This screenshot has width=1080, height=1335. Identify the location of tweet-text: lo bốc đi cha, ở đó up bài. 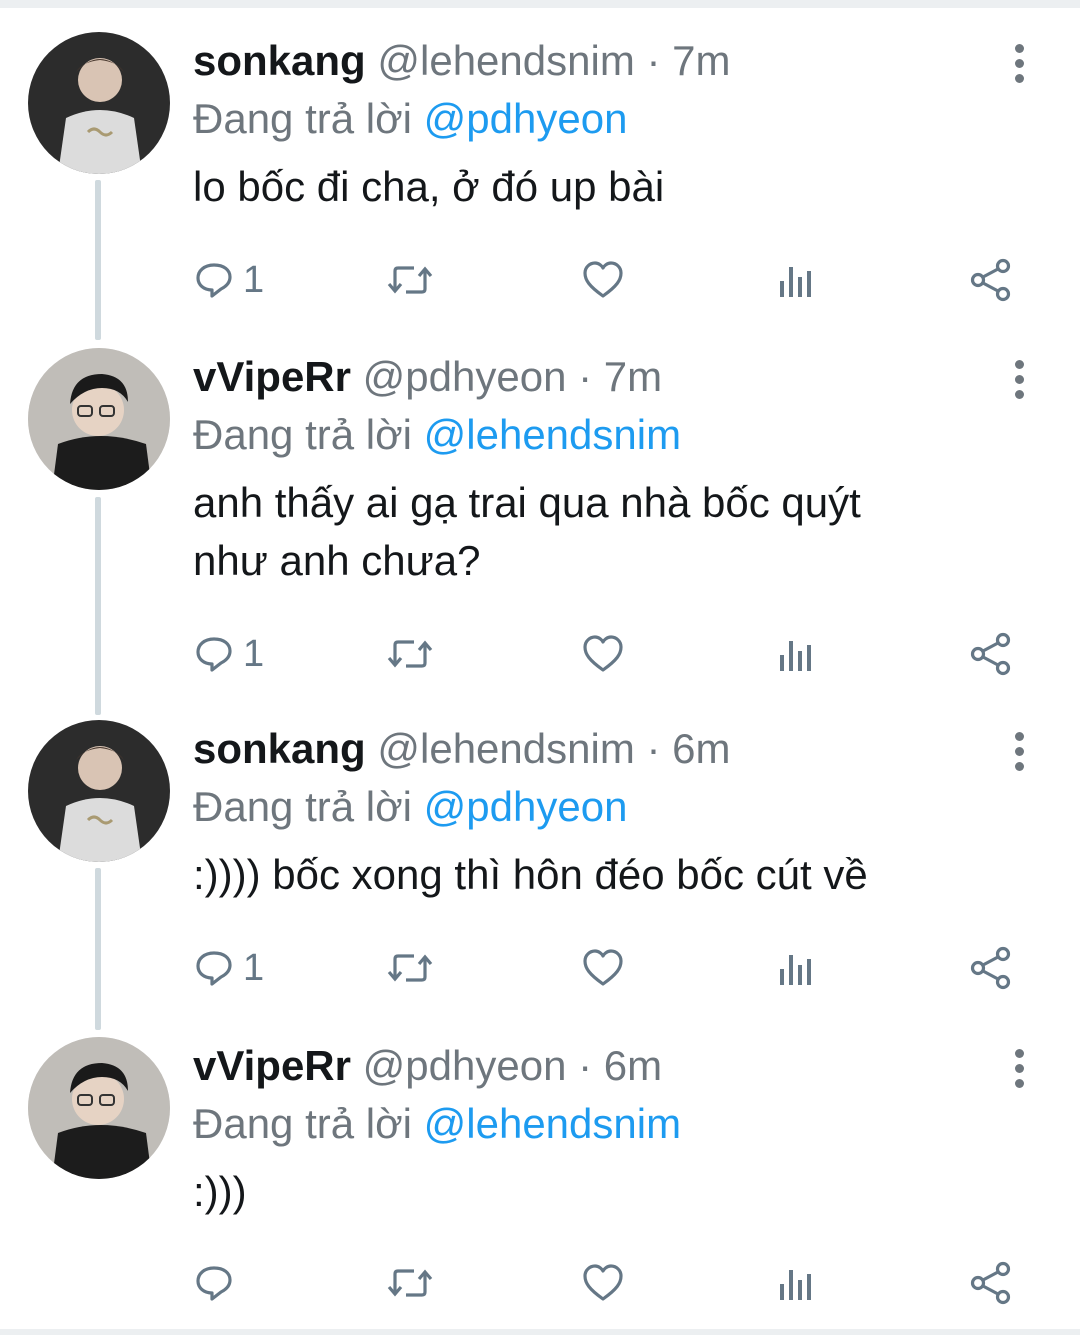
(429, 186).